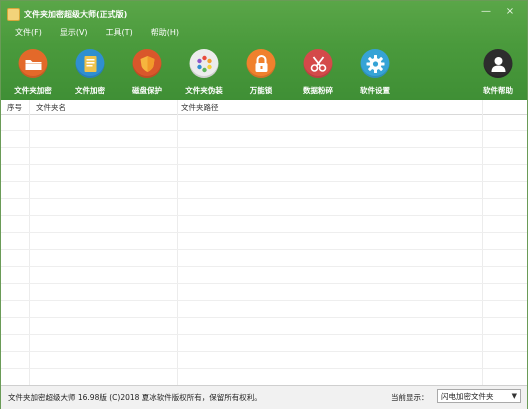 Image resolution: width=528 pixels, height=409 pixels. I want to click on data-shred-button: 数据粉碎, so click(318, 74).